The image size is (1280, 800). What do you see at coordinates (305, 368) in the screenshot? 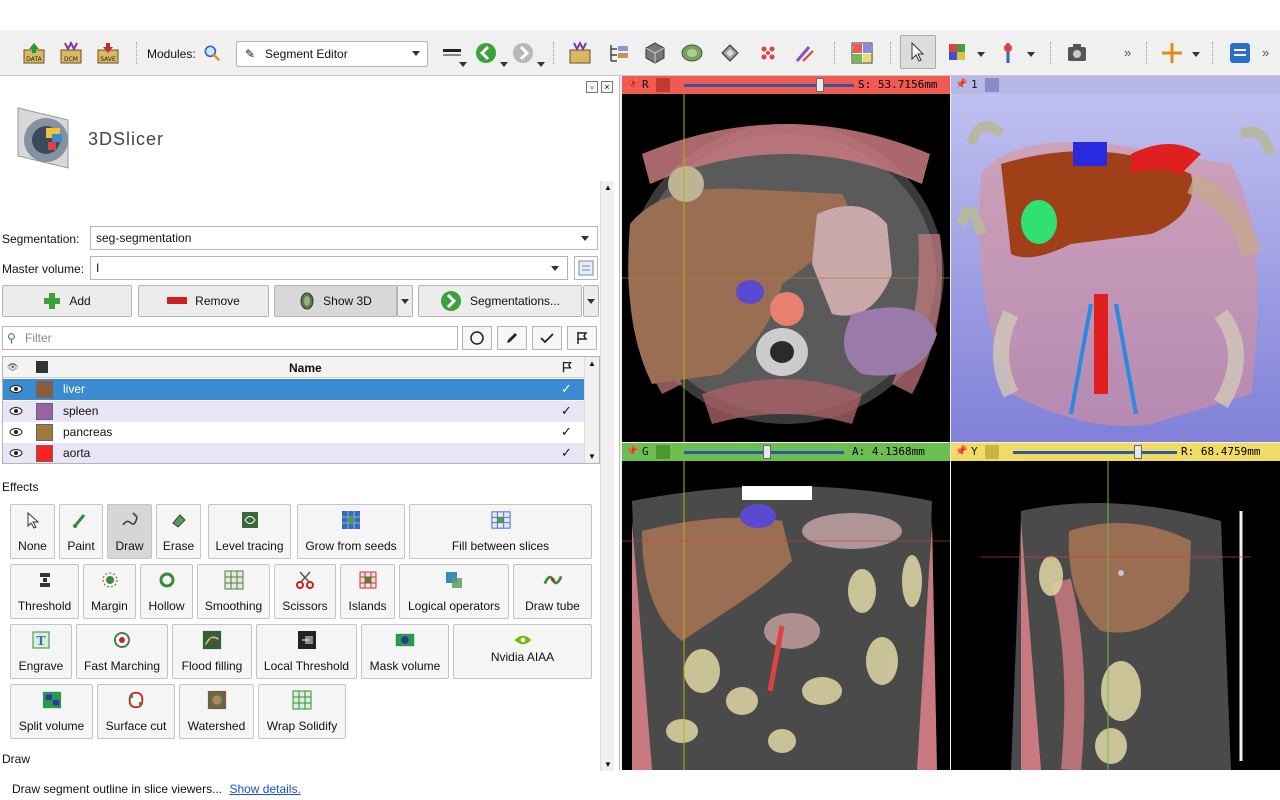
I see `name-column-header: Name` at bounding box center [305, 368].